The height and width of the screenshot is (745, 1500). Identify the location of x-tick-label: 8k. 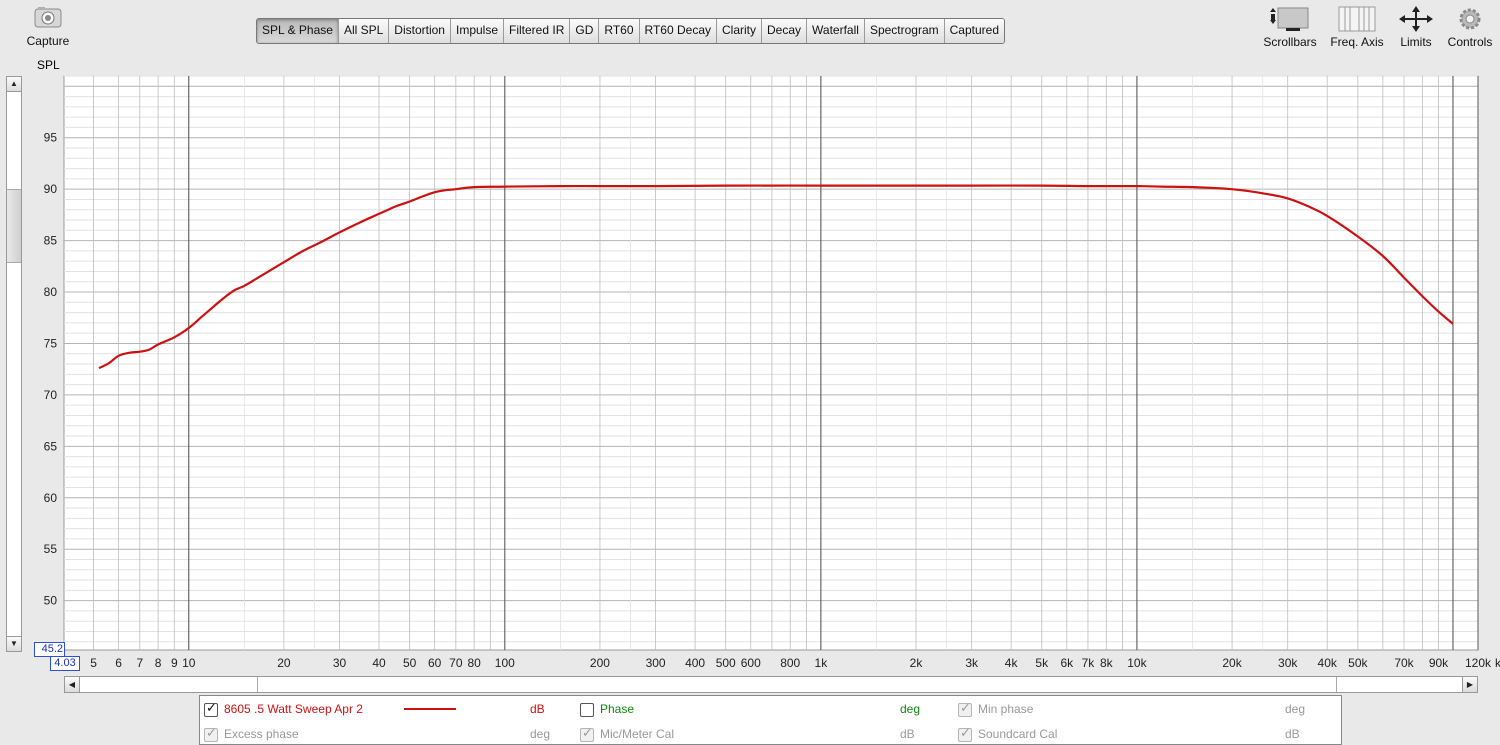
(1107, 663).